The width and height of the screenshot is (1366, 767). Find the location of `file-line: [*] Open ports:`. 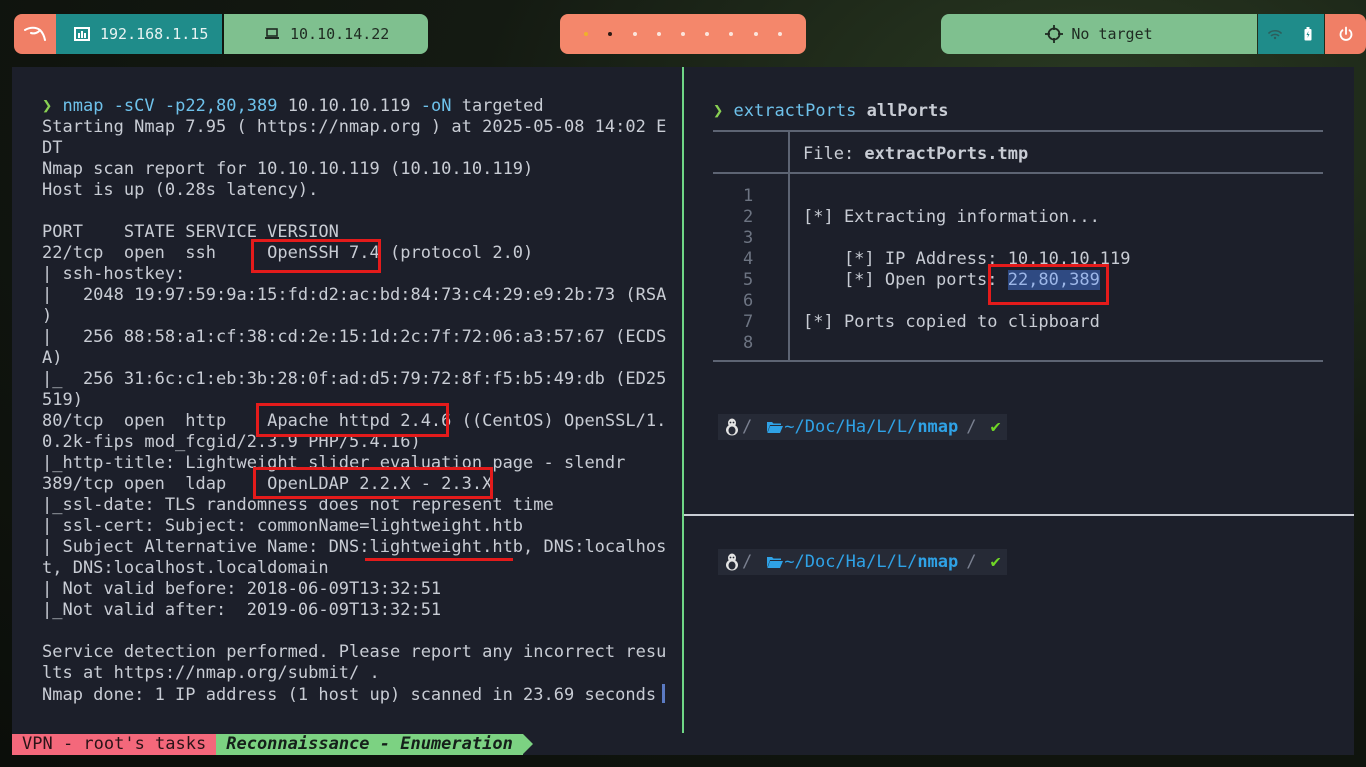

file-line: [*] Open ports: is located at coordinates (905, 280).